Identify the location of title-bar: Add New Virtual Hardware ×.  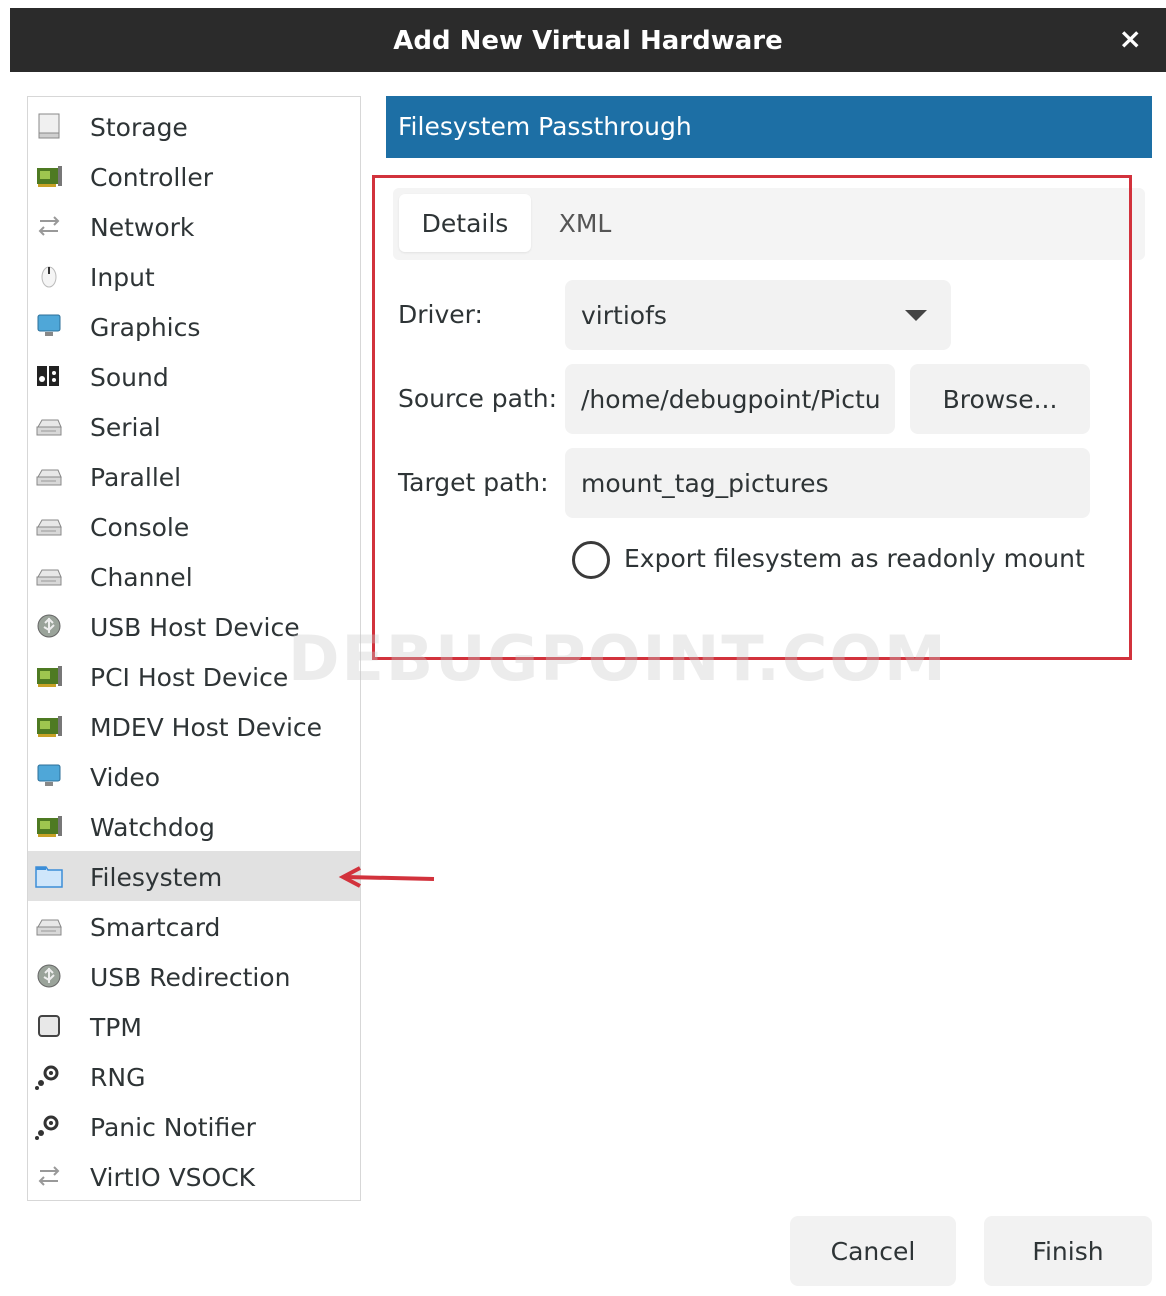
(588, 40).